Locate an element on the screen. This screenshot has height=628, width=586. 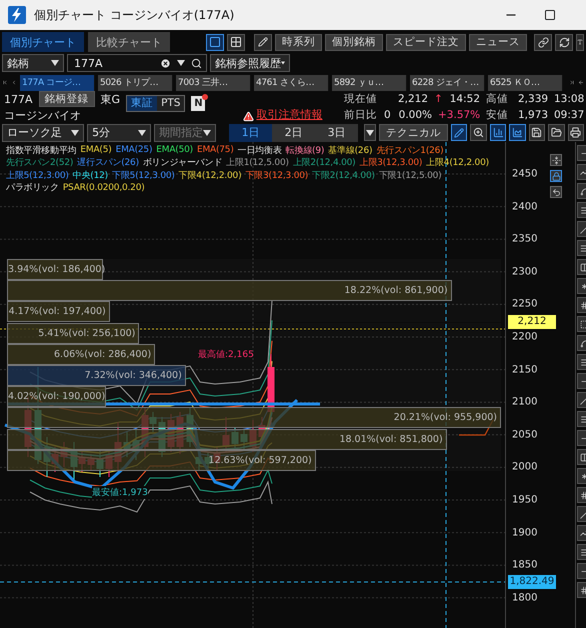
symbol-input: 177A is located at coordinates (113, 63).